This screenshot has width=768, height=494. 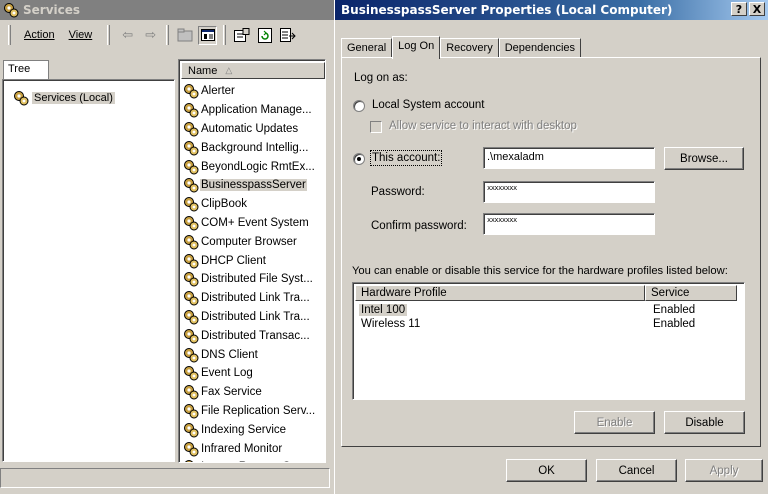 What do you see at coordinates (231, 392) in the screenshot?
I see `service-name: Fax Service` at bounding box center [231, 392].